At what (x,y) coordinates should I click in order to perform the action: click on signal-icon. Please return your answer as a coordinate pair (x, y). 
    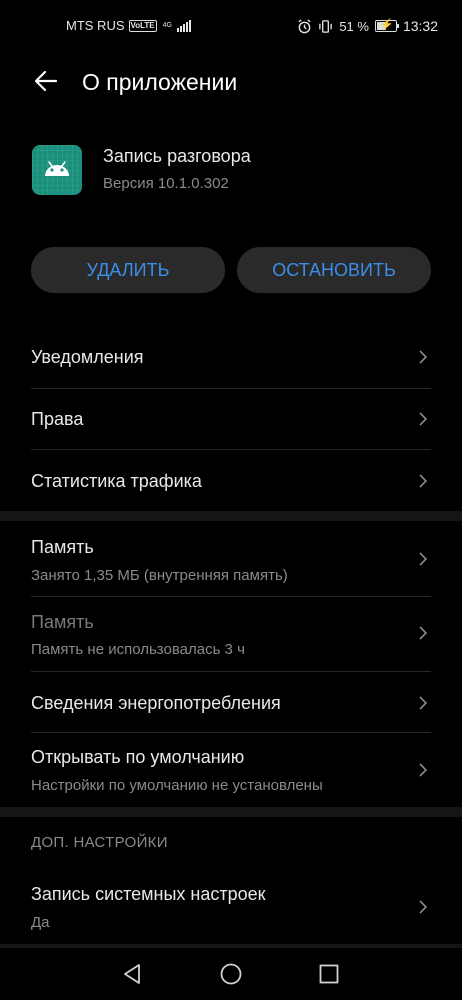
    Looking at the image, I should click on (184, 25).